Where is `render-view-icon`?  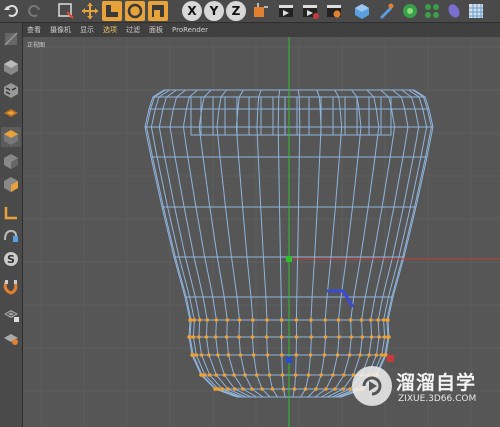 render-view-icon is located at coordinates (286, 11).